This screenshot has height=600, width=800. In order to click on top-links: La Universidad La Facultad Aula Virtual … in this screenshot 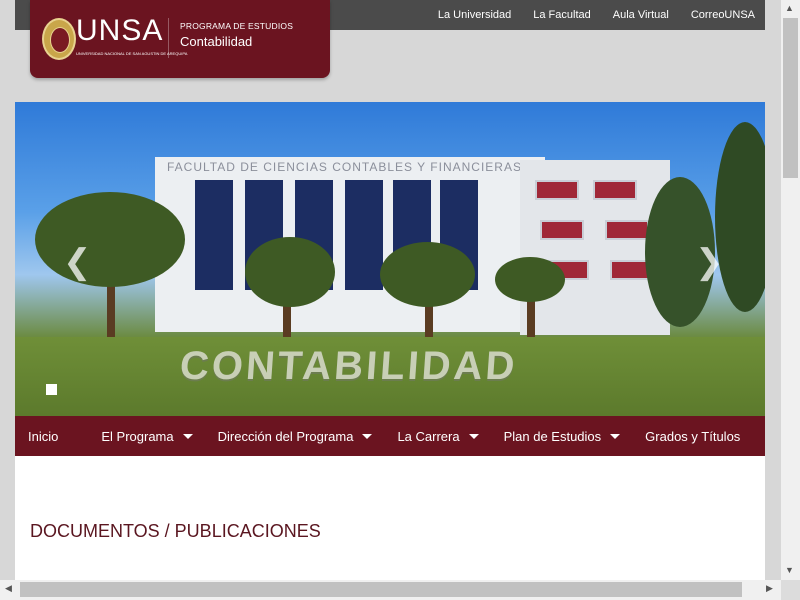, I will do `click(596, 15)`.